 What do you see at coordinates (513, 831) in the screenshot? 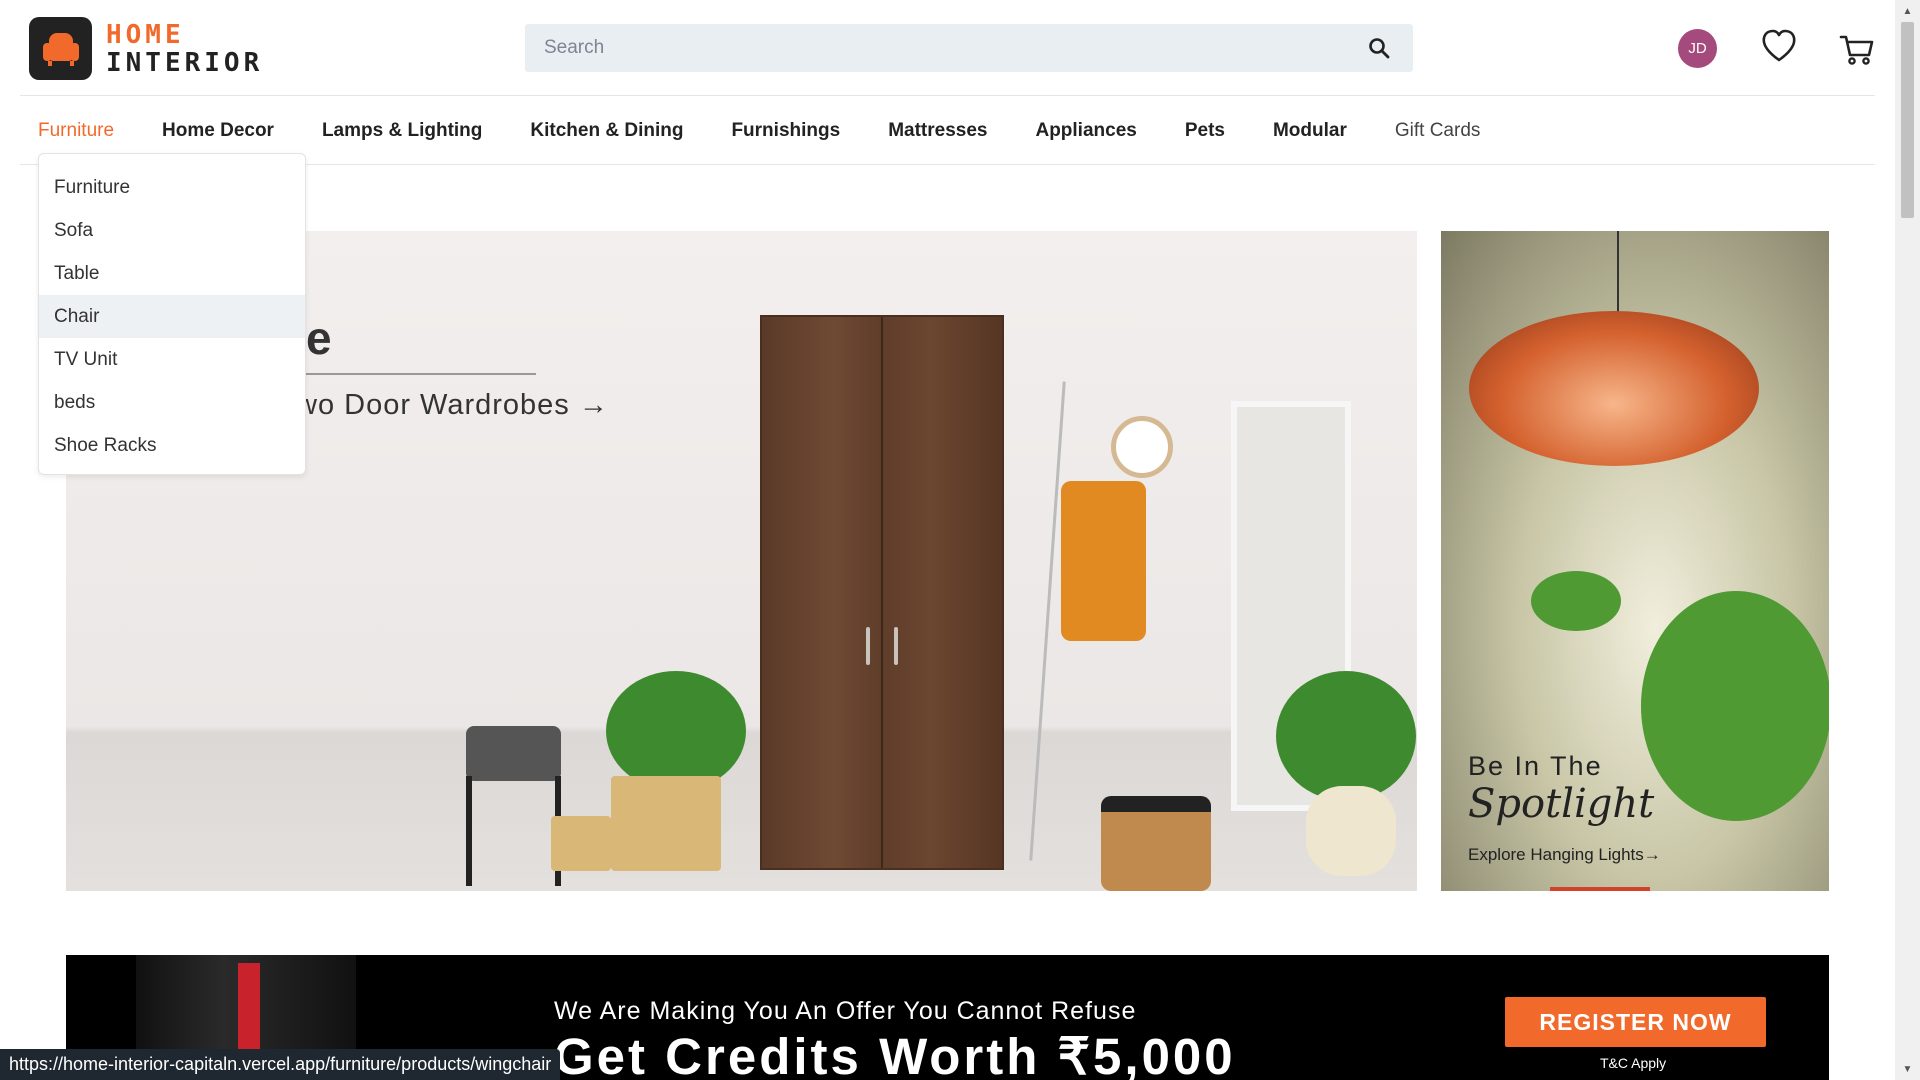
I see `stool-legs-image` at bounding box center [513, 831].